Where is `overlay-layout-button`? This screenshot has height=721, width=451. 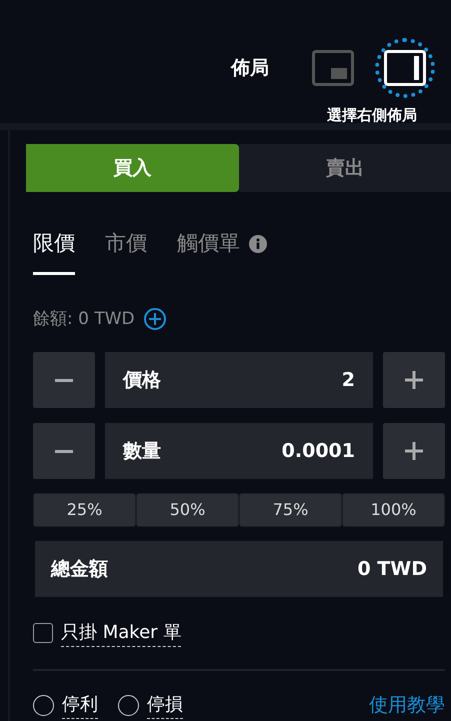 overlay-layout-button is located at coordinates (333, 68).